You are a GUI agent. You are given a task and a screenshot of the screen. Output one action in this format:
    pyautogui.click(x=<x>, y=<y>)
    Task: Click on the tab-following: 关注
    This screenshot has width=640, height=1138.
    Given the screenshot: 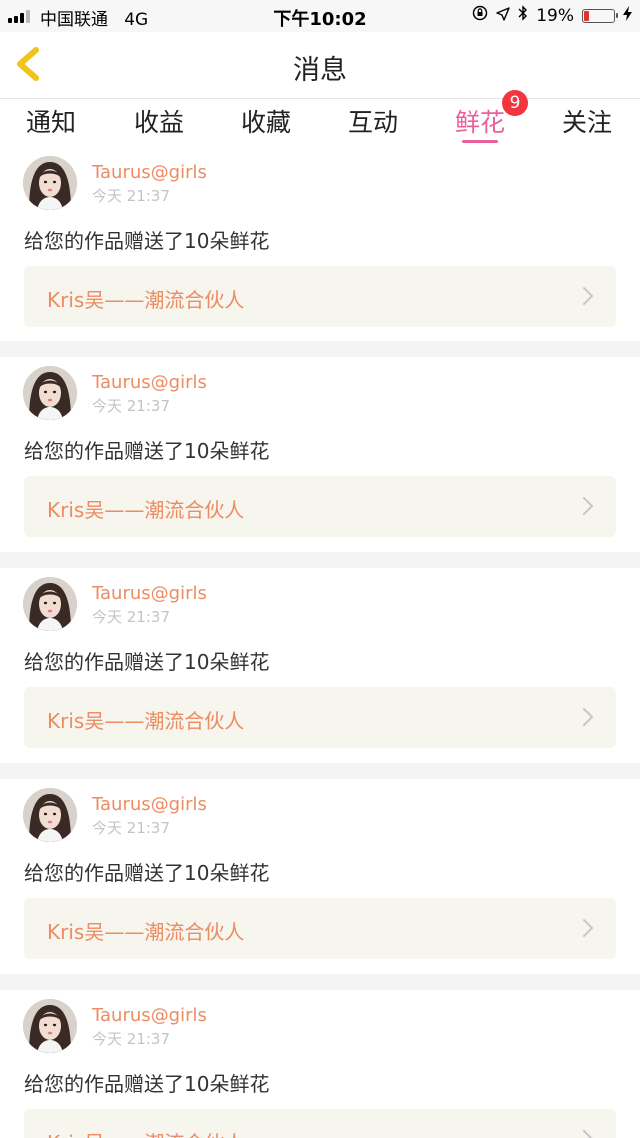 What is the action you would take?
    pyautogui.click(x=587, y=121)
    